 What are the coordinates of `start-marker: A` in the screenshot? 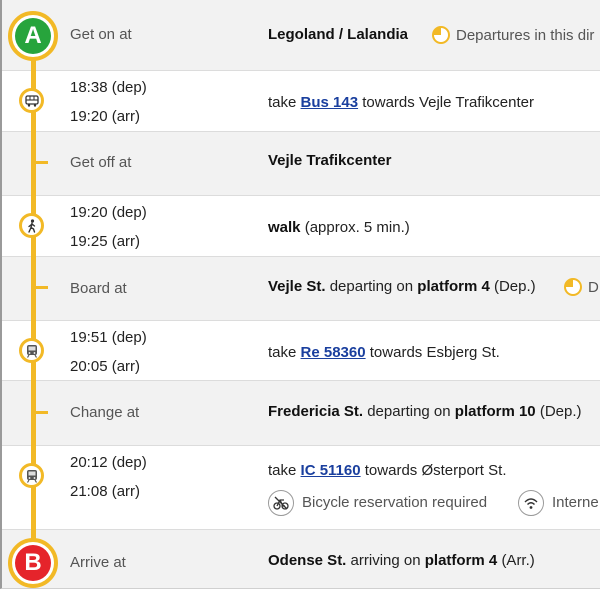 It's located at (33, 36).